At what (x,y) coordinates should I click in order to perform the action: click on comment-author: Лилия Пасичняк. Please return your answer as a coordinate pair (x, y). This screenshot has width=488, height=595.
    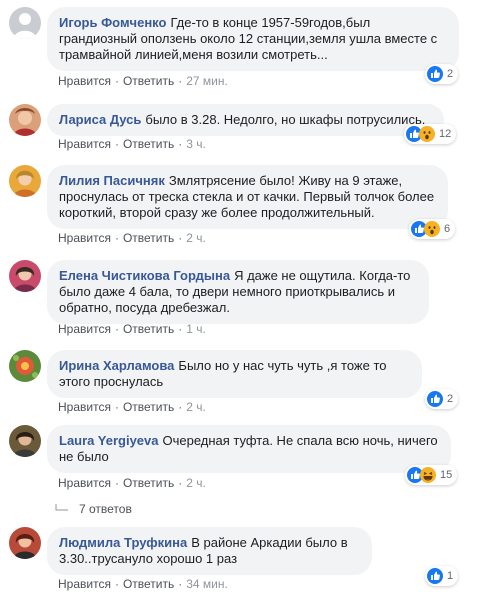
    Looking at the image, I should click on (112, 180).